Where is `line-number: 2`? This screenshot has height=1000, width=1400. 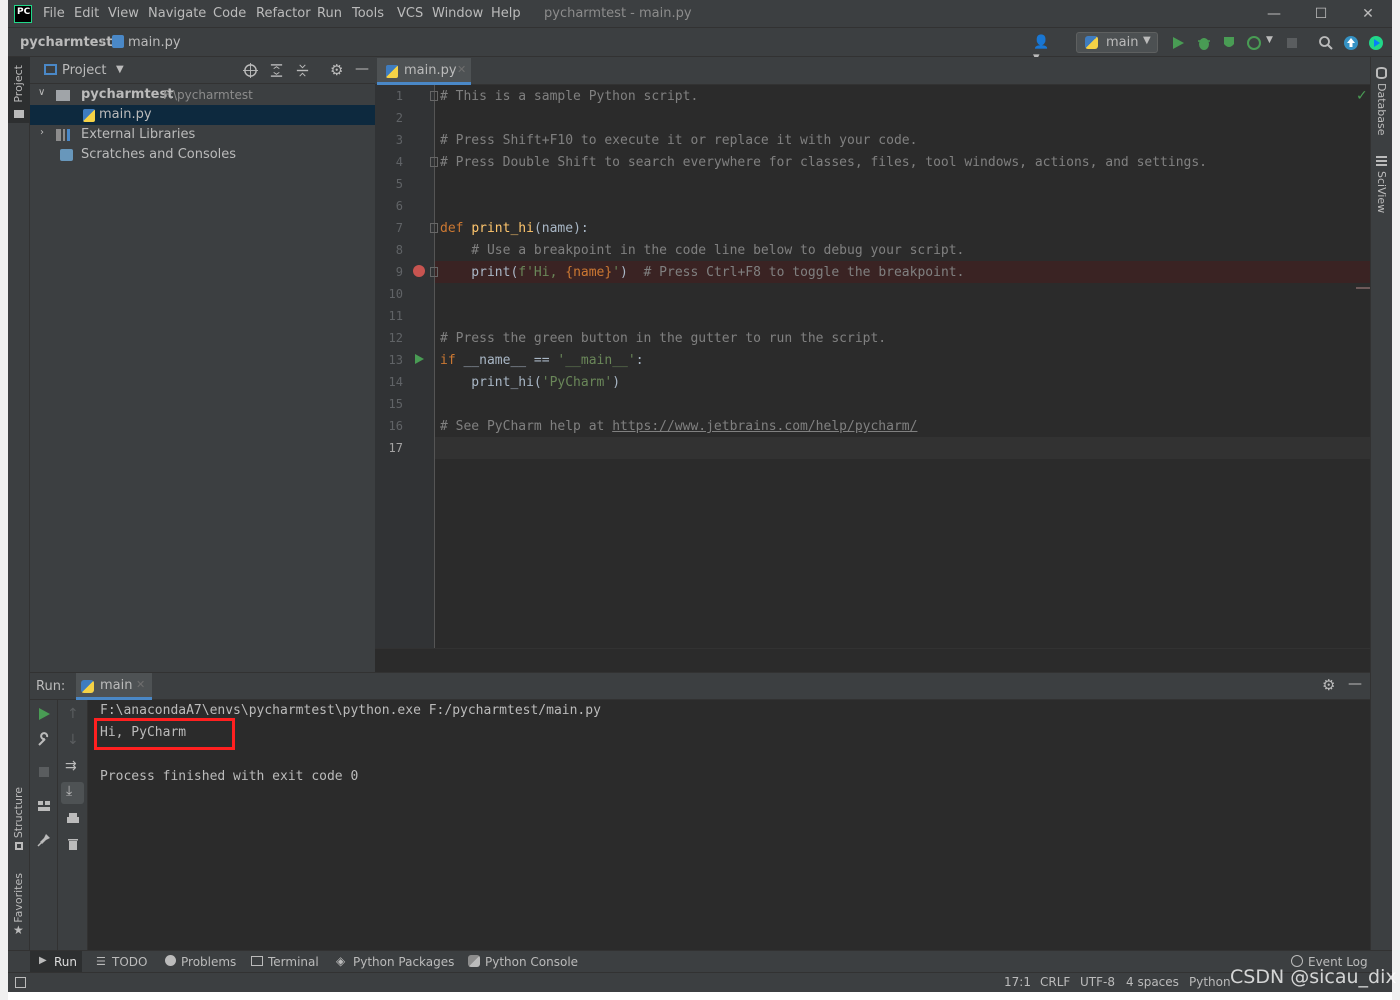 line-number: 2 is located at coordinates (399, 118).